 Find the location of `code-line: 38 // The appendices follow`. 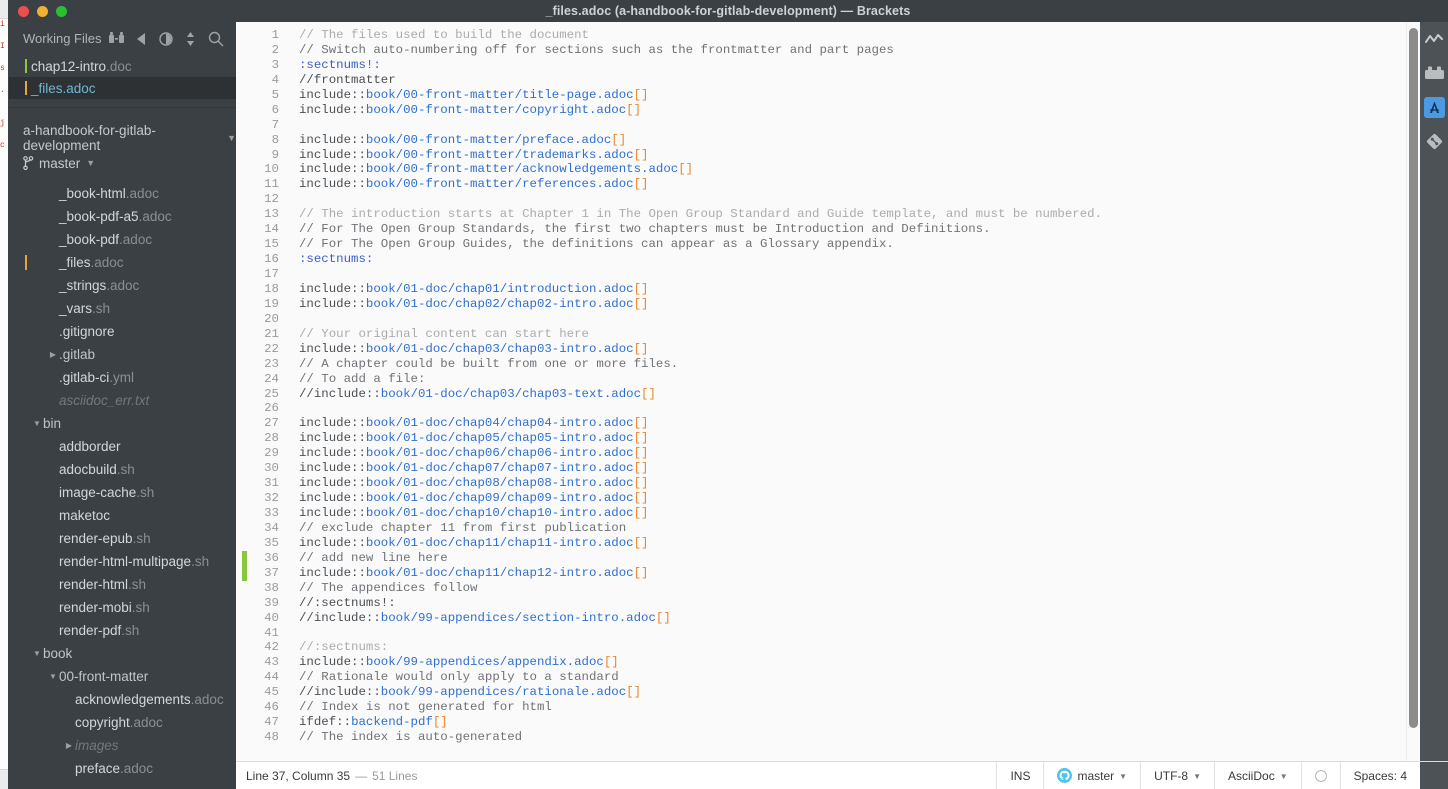

code-line: 38 // The appendices follow is located at coordinates (828, 588).